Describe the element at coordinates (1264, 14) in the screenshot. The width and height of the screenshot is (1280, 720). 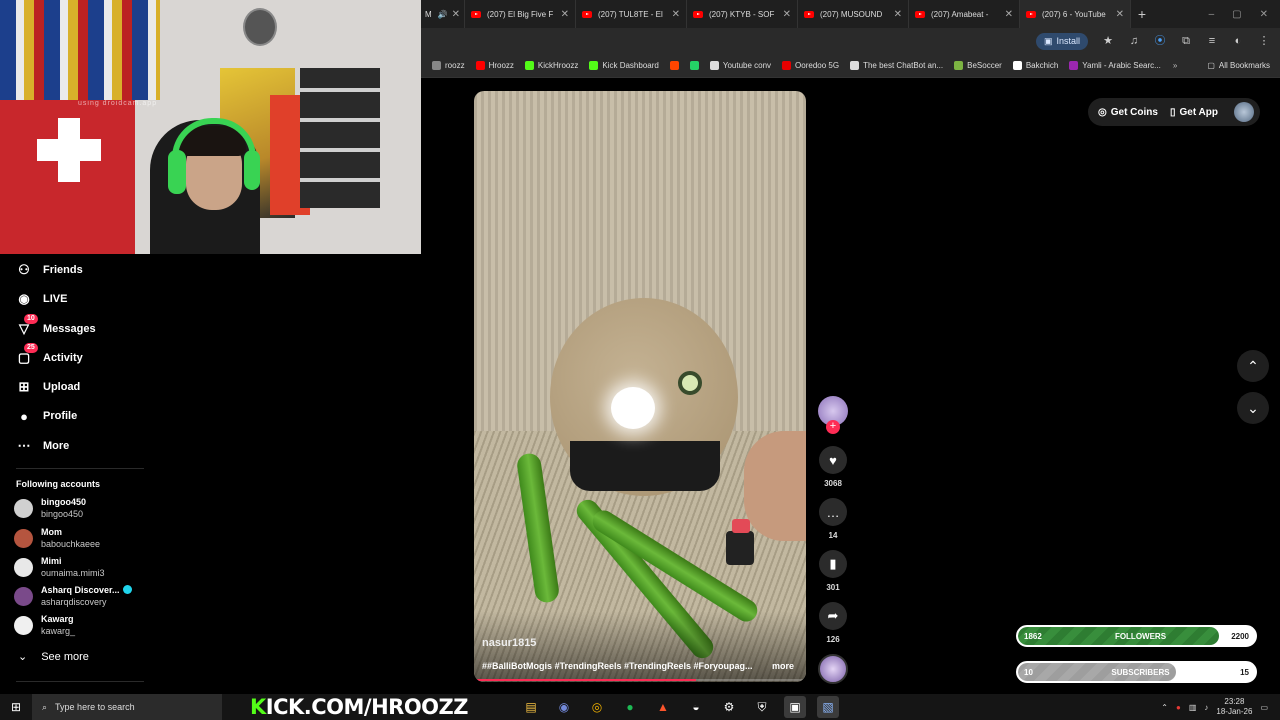
I see `close-window-icon: ✕` at that location.